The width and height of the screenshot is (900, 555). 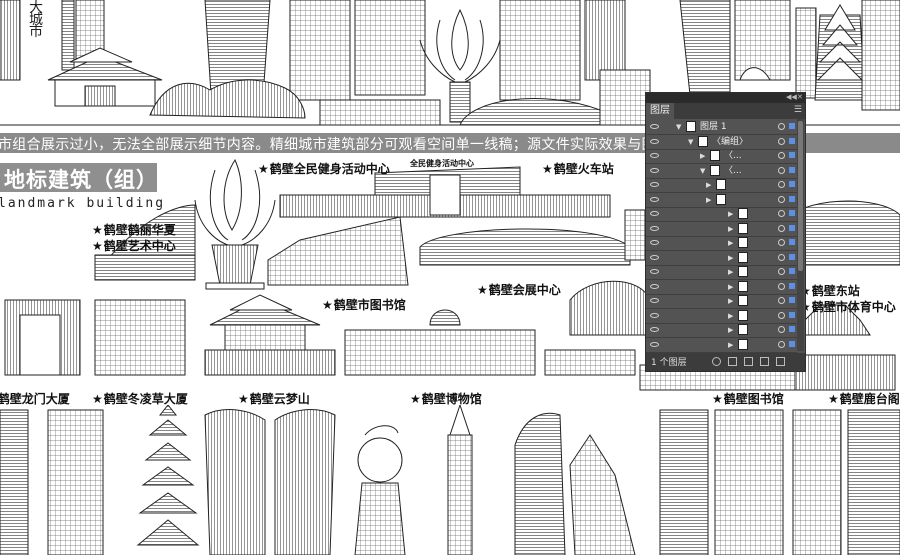 I want to click on new-layer-icon, so click(x=764, y=361).